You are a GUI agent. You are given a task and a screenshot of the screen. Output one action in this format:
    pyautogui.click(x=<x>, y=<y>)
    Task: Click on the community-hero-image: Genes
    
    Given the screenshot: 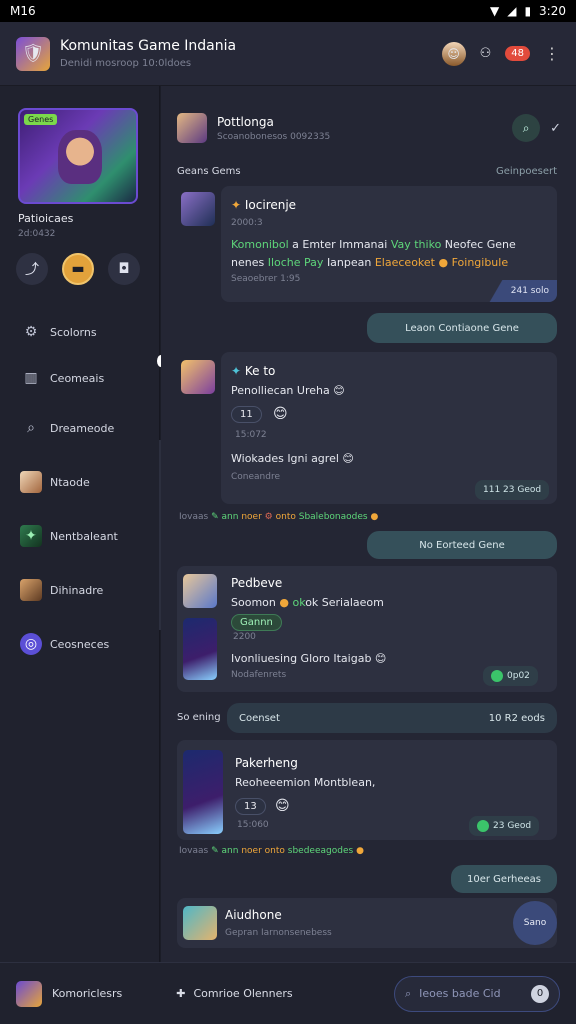 What is the action you would take?
    pyautogui.click(x=78, y=156)
    